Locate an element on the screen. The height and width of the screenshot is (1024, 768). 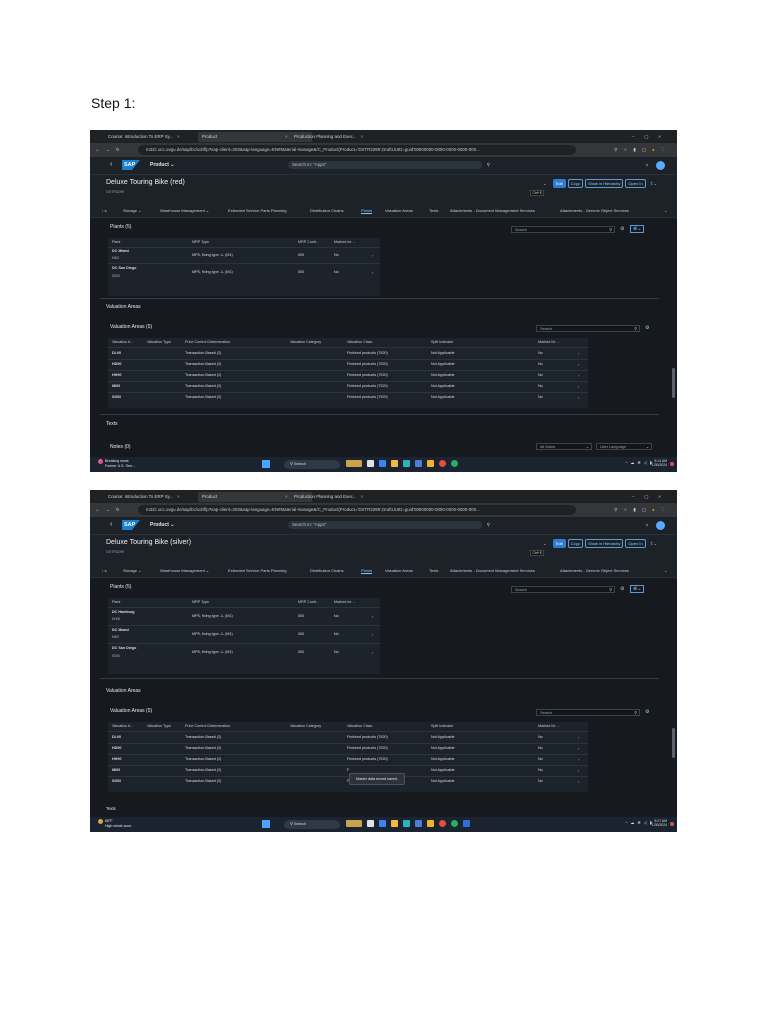
column-header: Valuation Class is located at coordinates (359, 726).